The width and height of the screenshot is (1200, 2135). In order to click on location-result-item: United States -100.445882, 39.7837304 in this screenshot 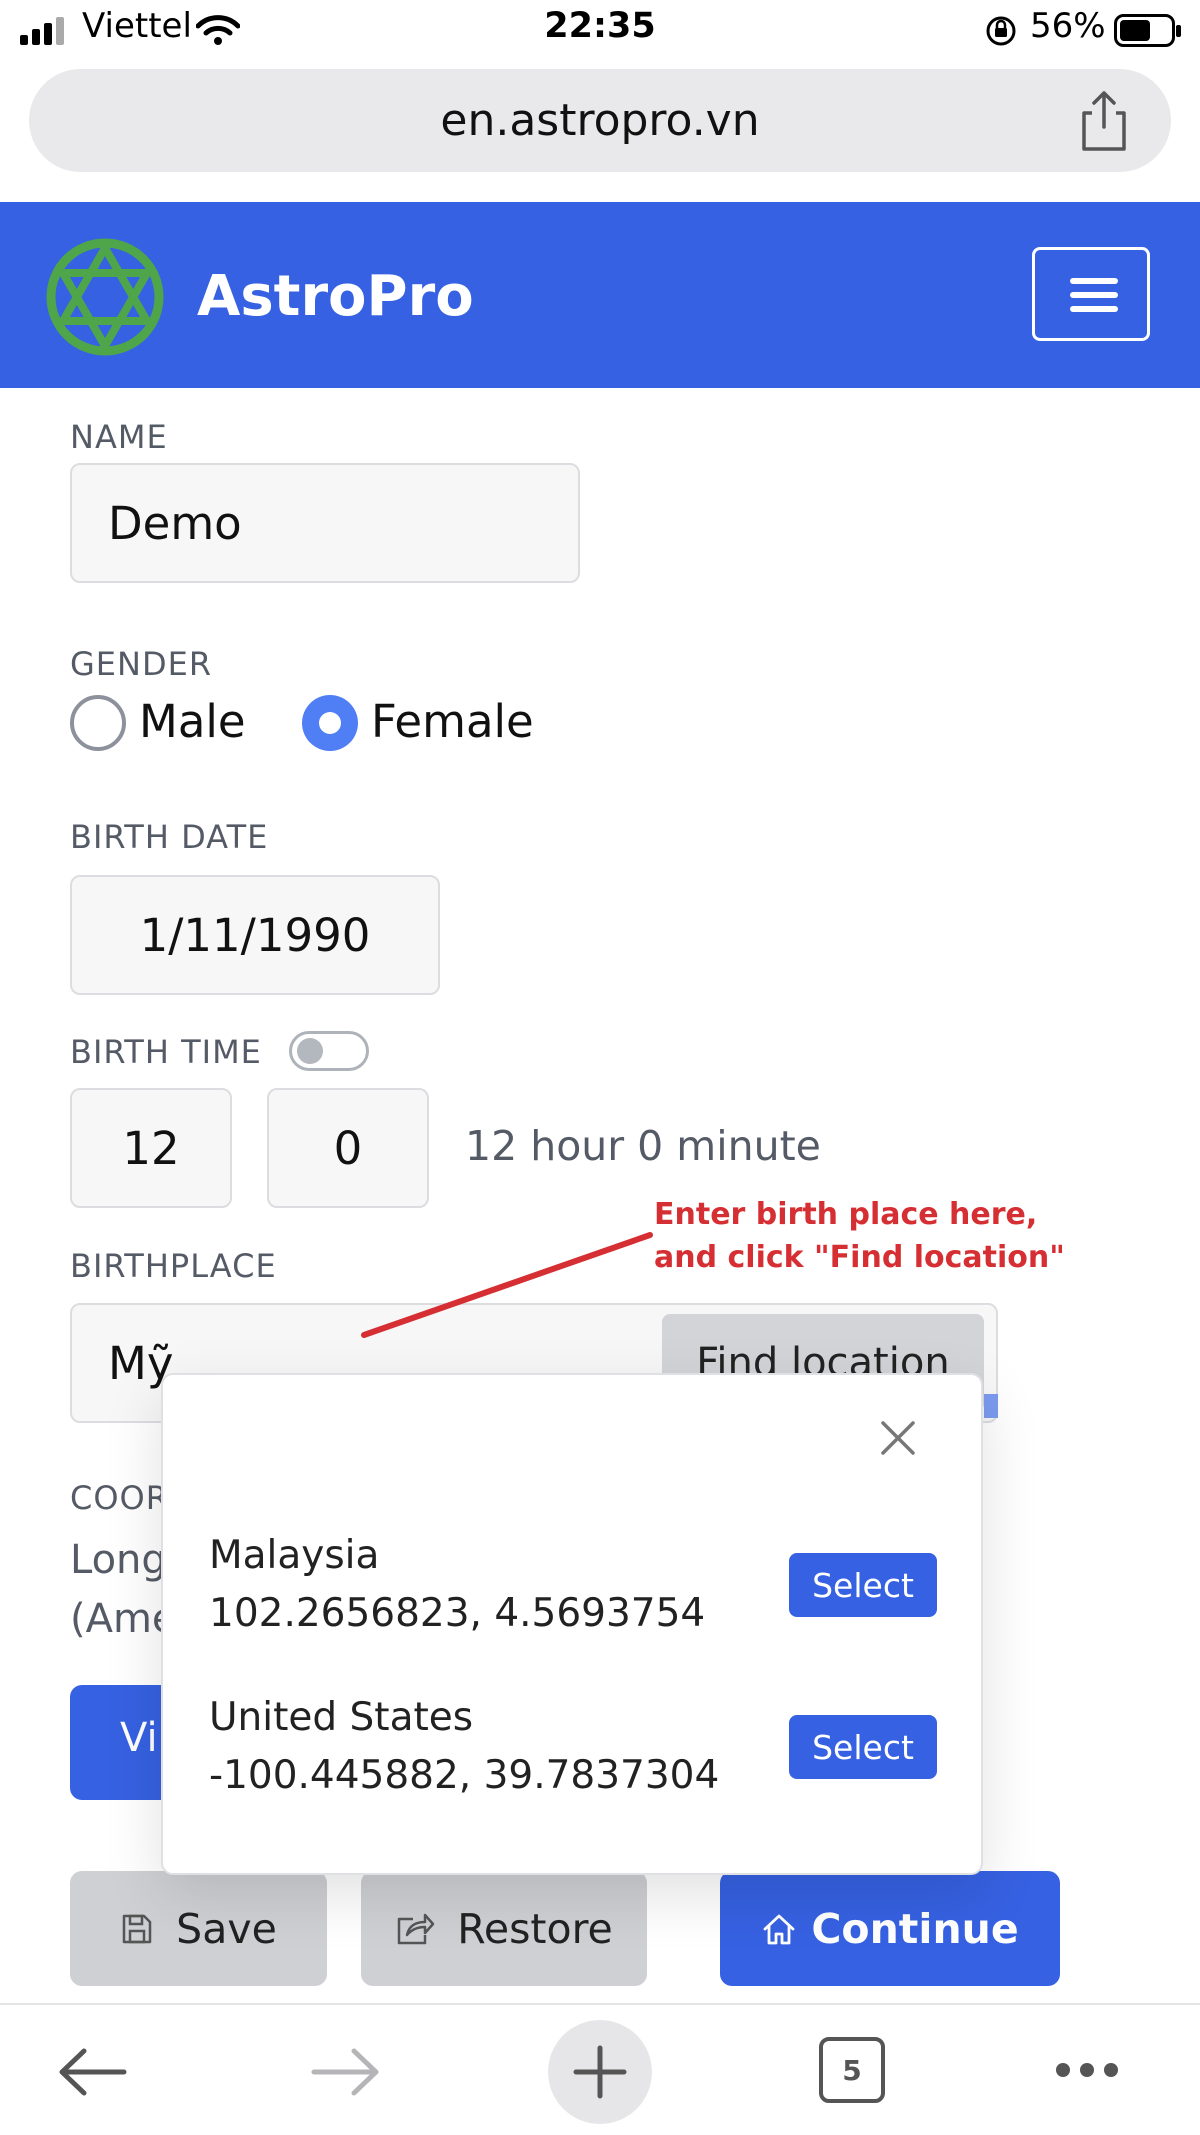, I will do `click(464, 1747)`.